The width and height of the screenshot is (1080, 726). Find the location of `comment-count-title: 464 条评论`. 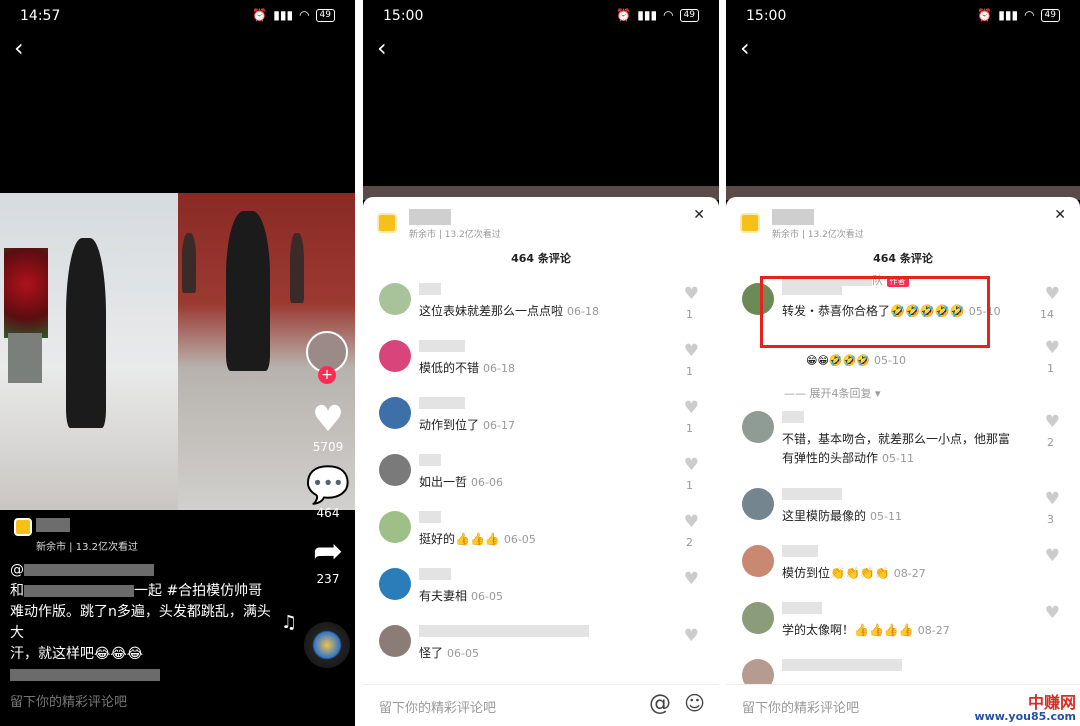

comment-count-title: 464 条评论 is located at coordinates (541, 258).